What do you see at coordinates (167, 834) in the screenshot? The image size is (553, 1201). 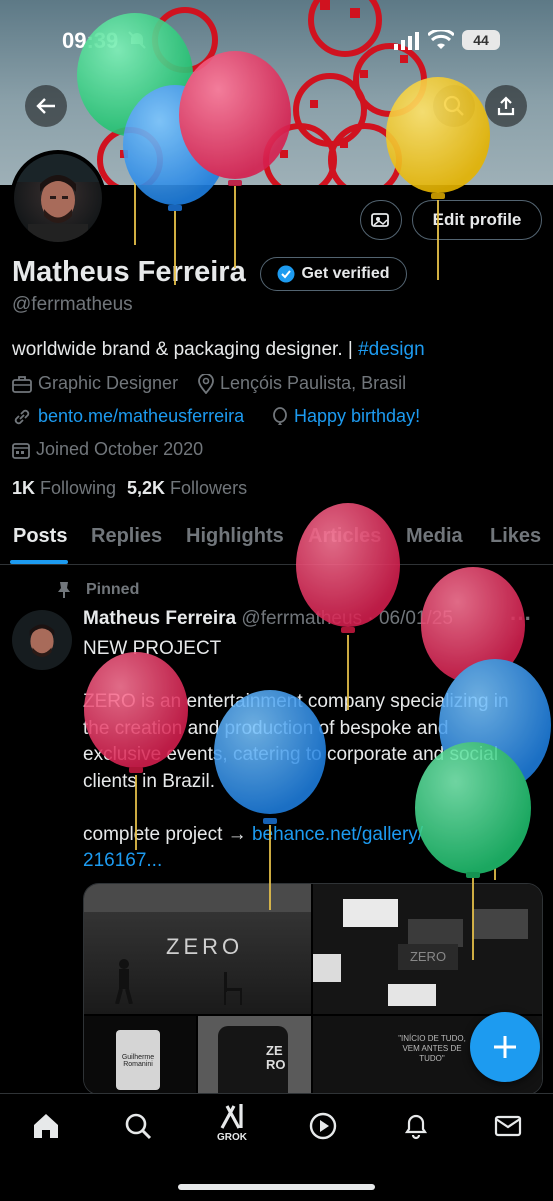 I see `post-line: complete project →` at bounding box center [167, 834].